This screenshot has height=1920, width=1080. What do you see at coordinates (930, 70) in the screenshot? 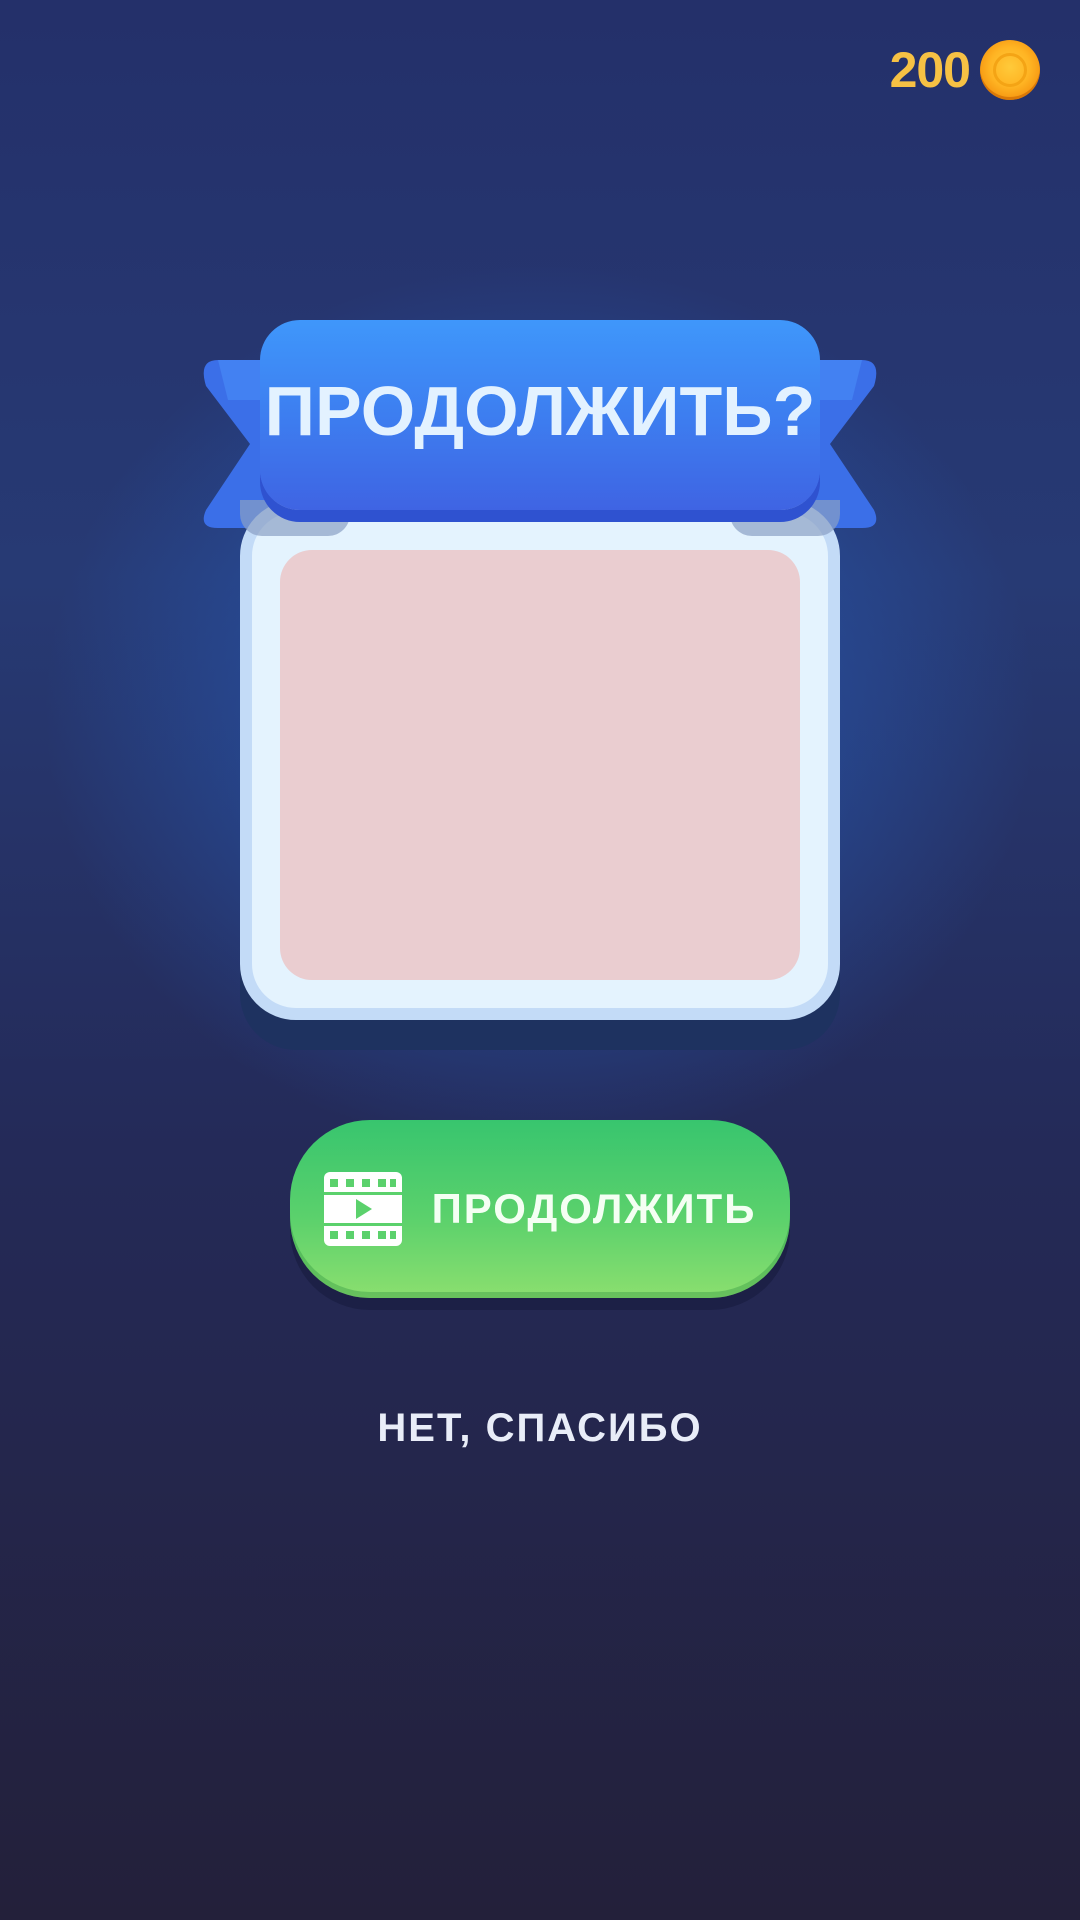
I see `coin-count: 200` at bounding box center [930, 70].